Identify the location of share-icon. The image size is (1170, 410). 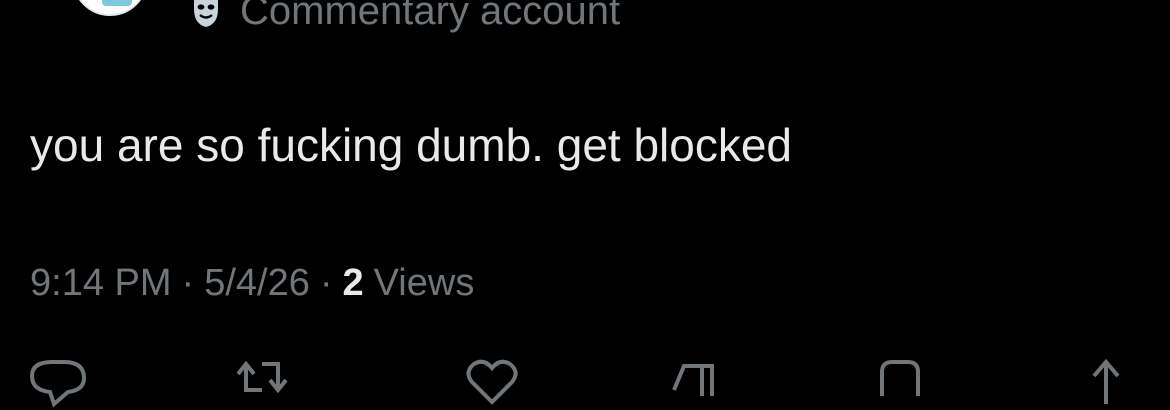
(1106, 380).